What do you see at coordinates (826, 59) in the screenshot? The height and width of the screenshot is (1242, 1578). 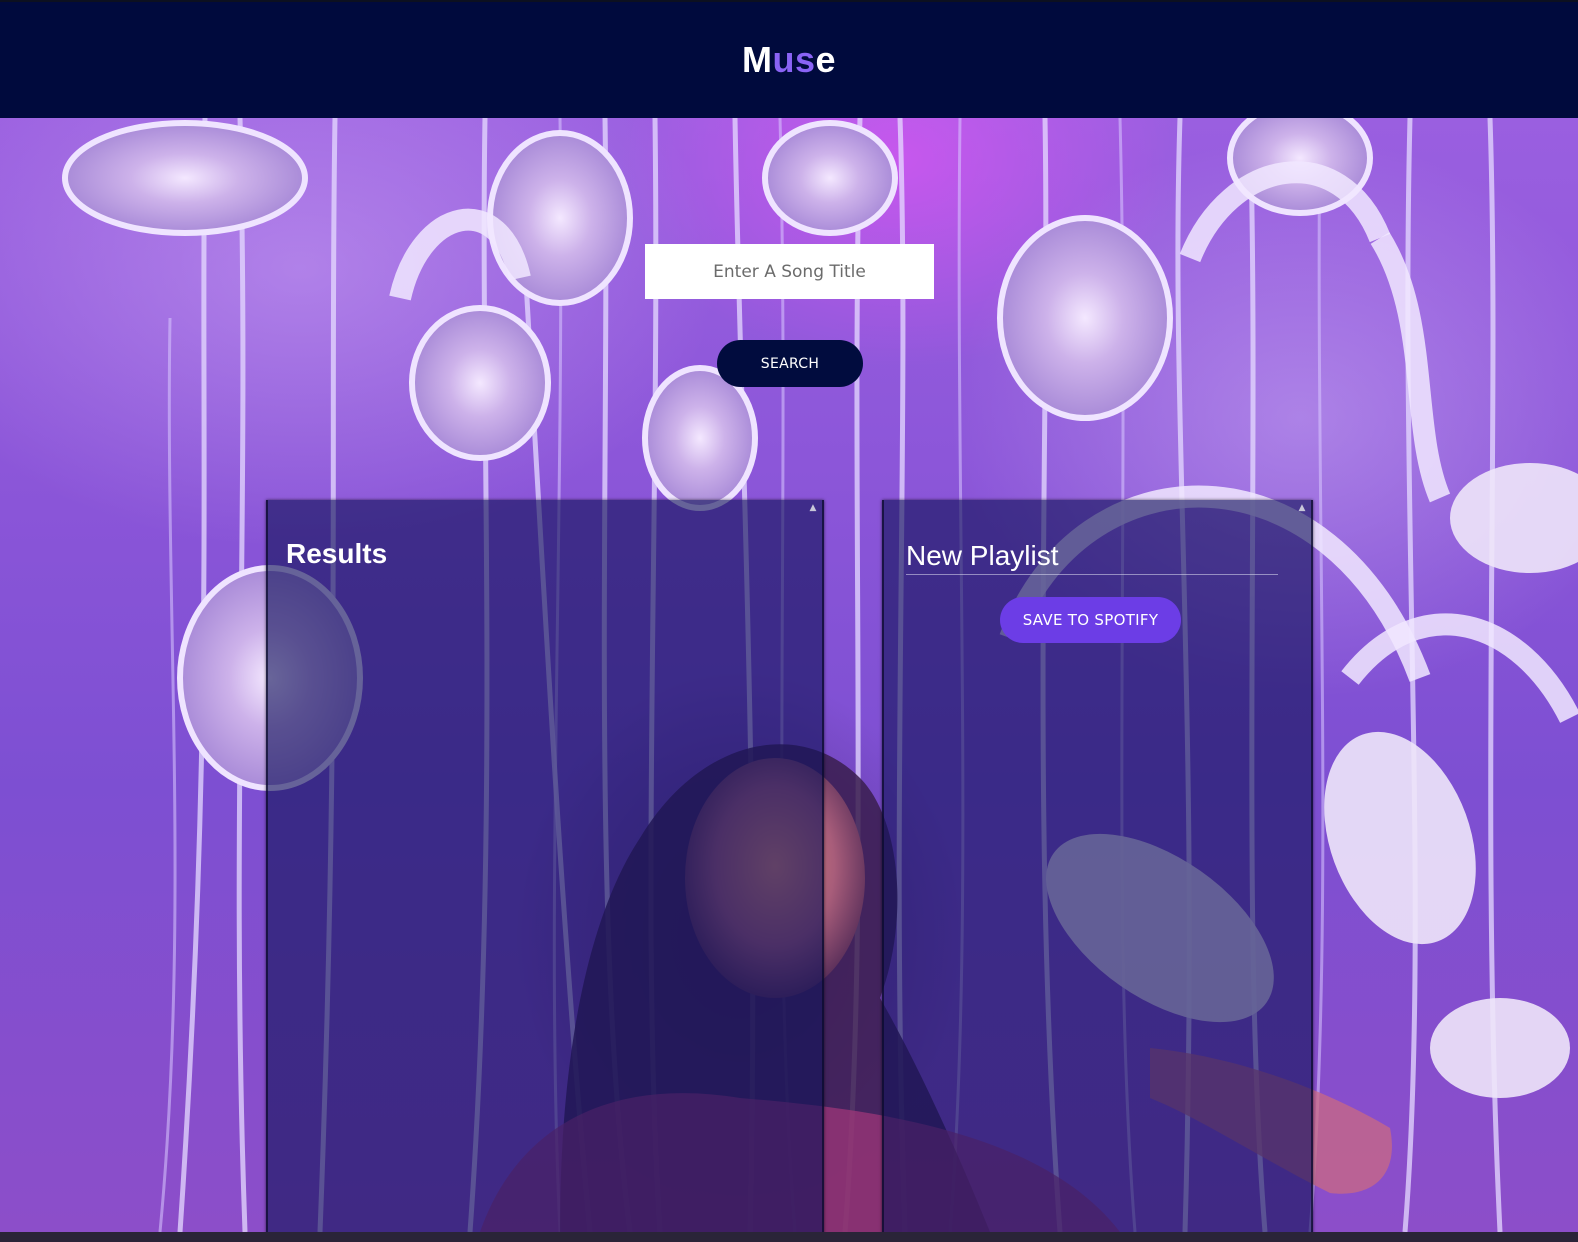 I see `logo-part-e: e` at bounding box center [826, 59].